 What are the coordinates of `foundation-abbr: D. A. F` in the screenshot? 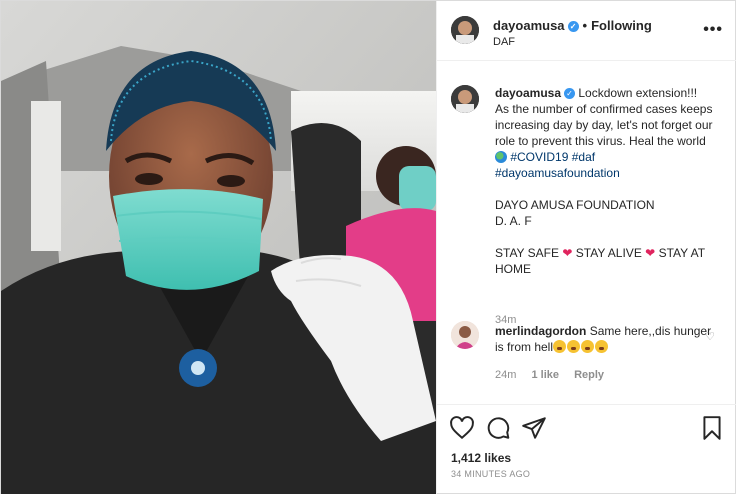 It's located at (513, 221).